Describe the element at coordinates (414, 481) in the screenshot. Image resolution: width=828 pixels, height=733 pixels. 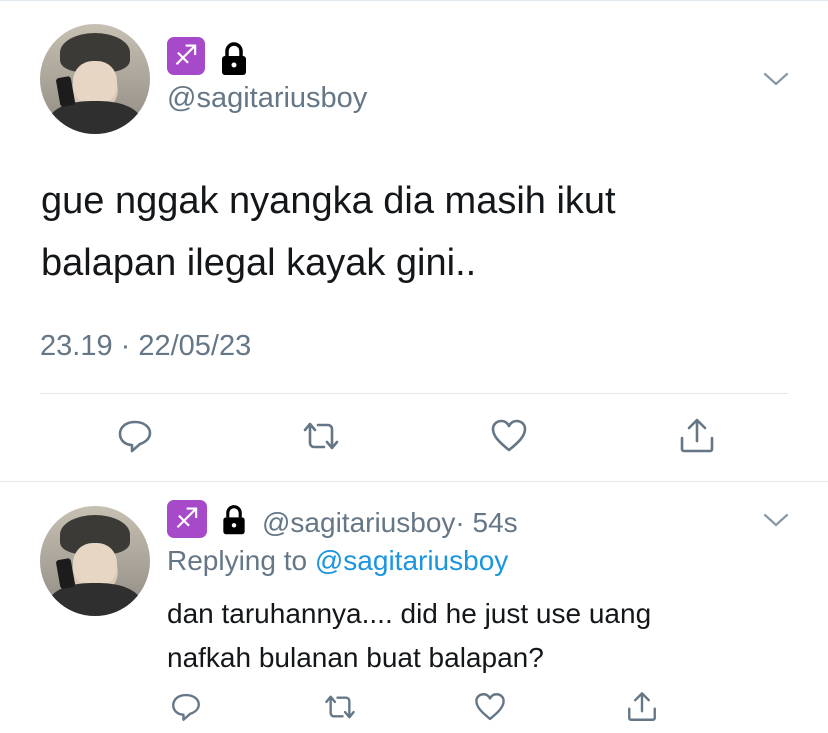
I see `section-divider` at that location.